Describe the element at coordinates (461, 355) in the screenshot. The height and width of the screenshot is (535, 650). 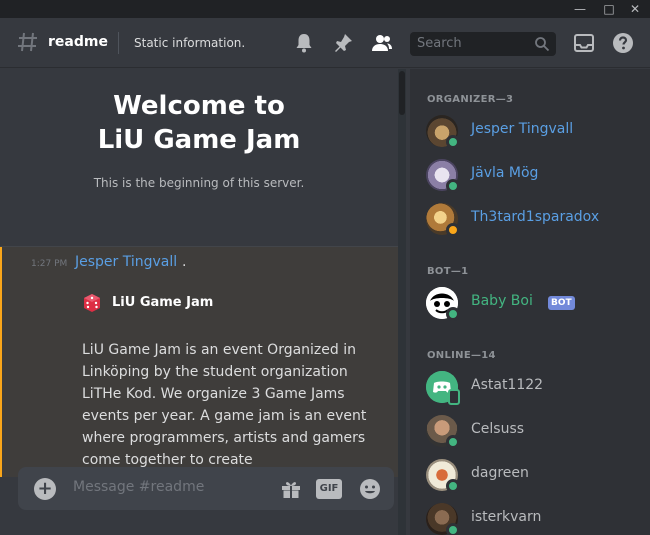
I see `section-header-online: ONLINE—14` at that location.